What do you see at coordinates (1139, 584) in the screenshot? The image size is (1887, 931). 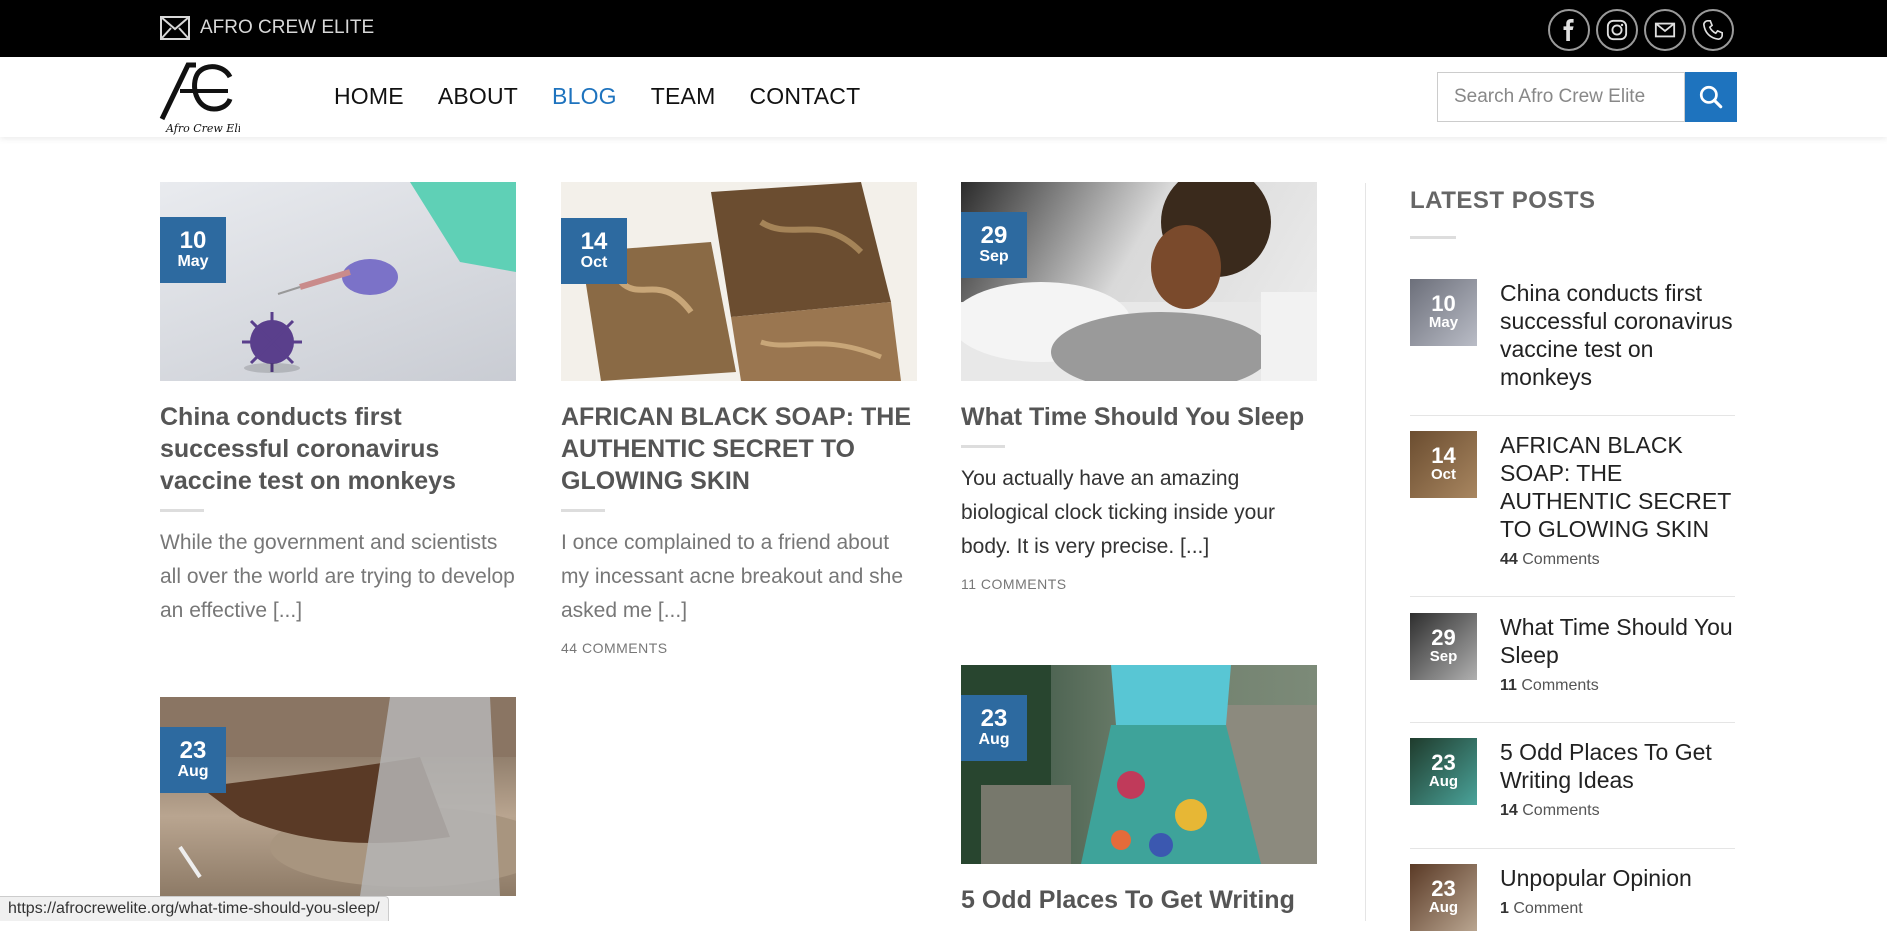 I see `post-comments-count: 11 COMMENTS` at bounding box center [1139, 584].